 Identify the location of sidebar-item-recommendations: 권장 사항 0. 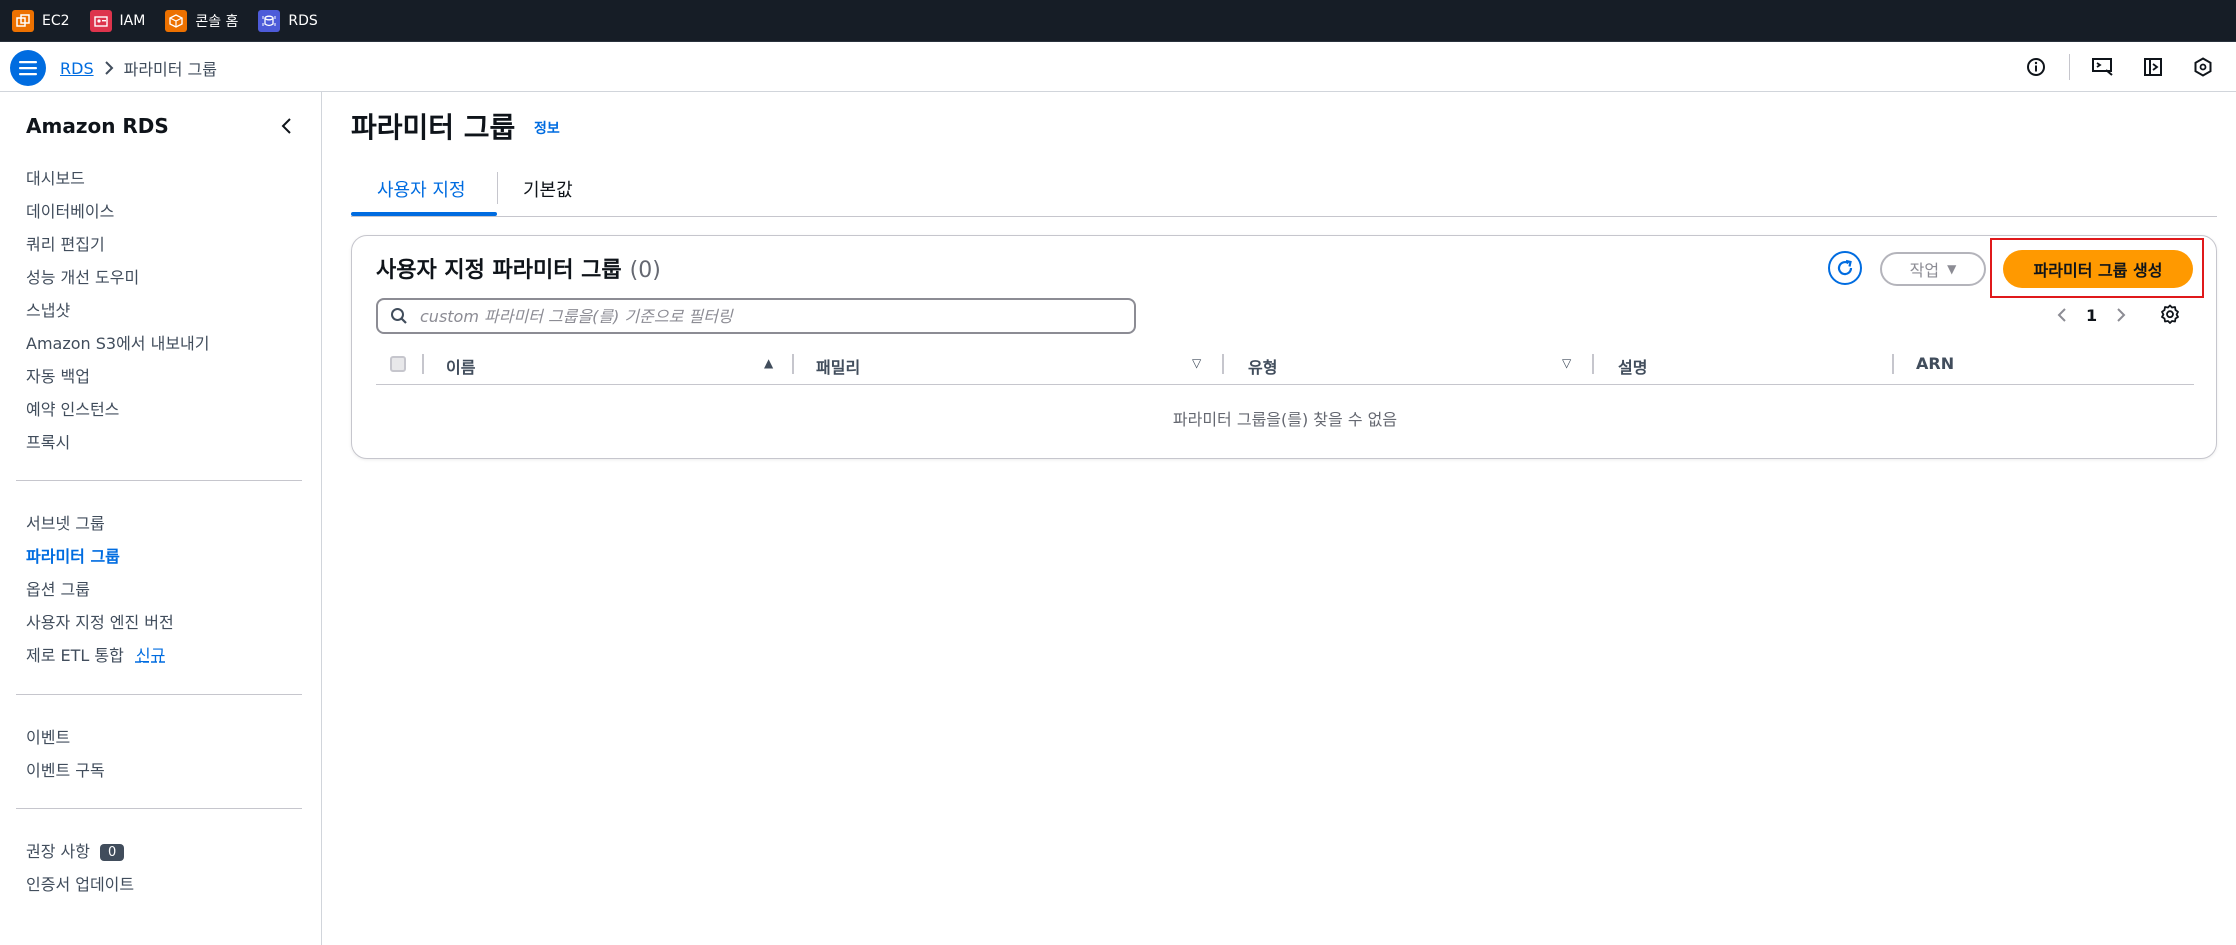
(75, 850).